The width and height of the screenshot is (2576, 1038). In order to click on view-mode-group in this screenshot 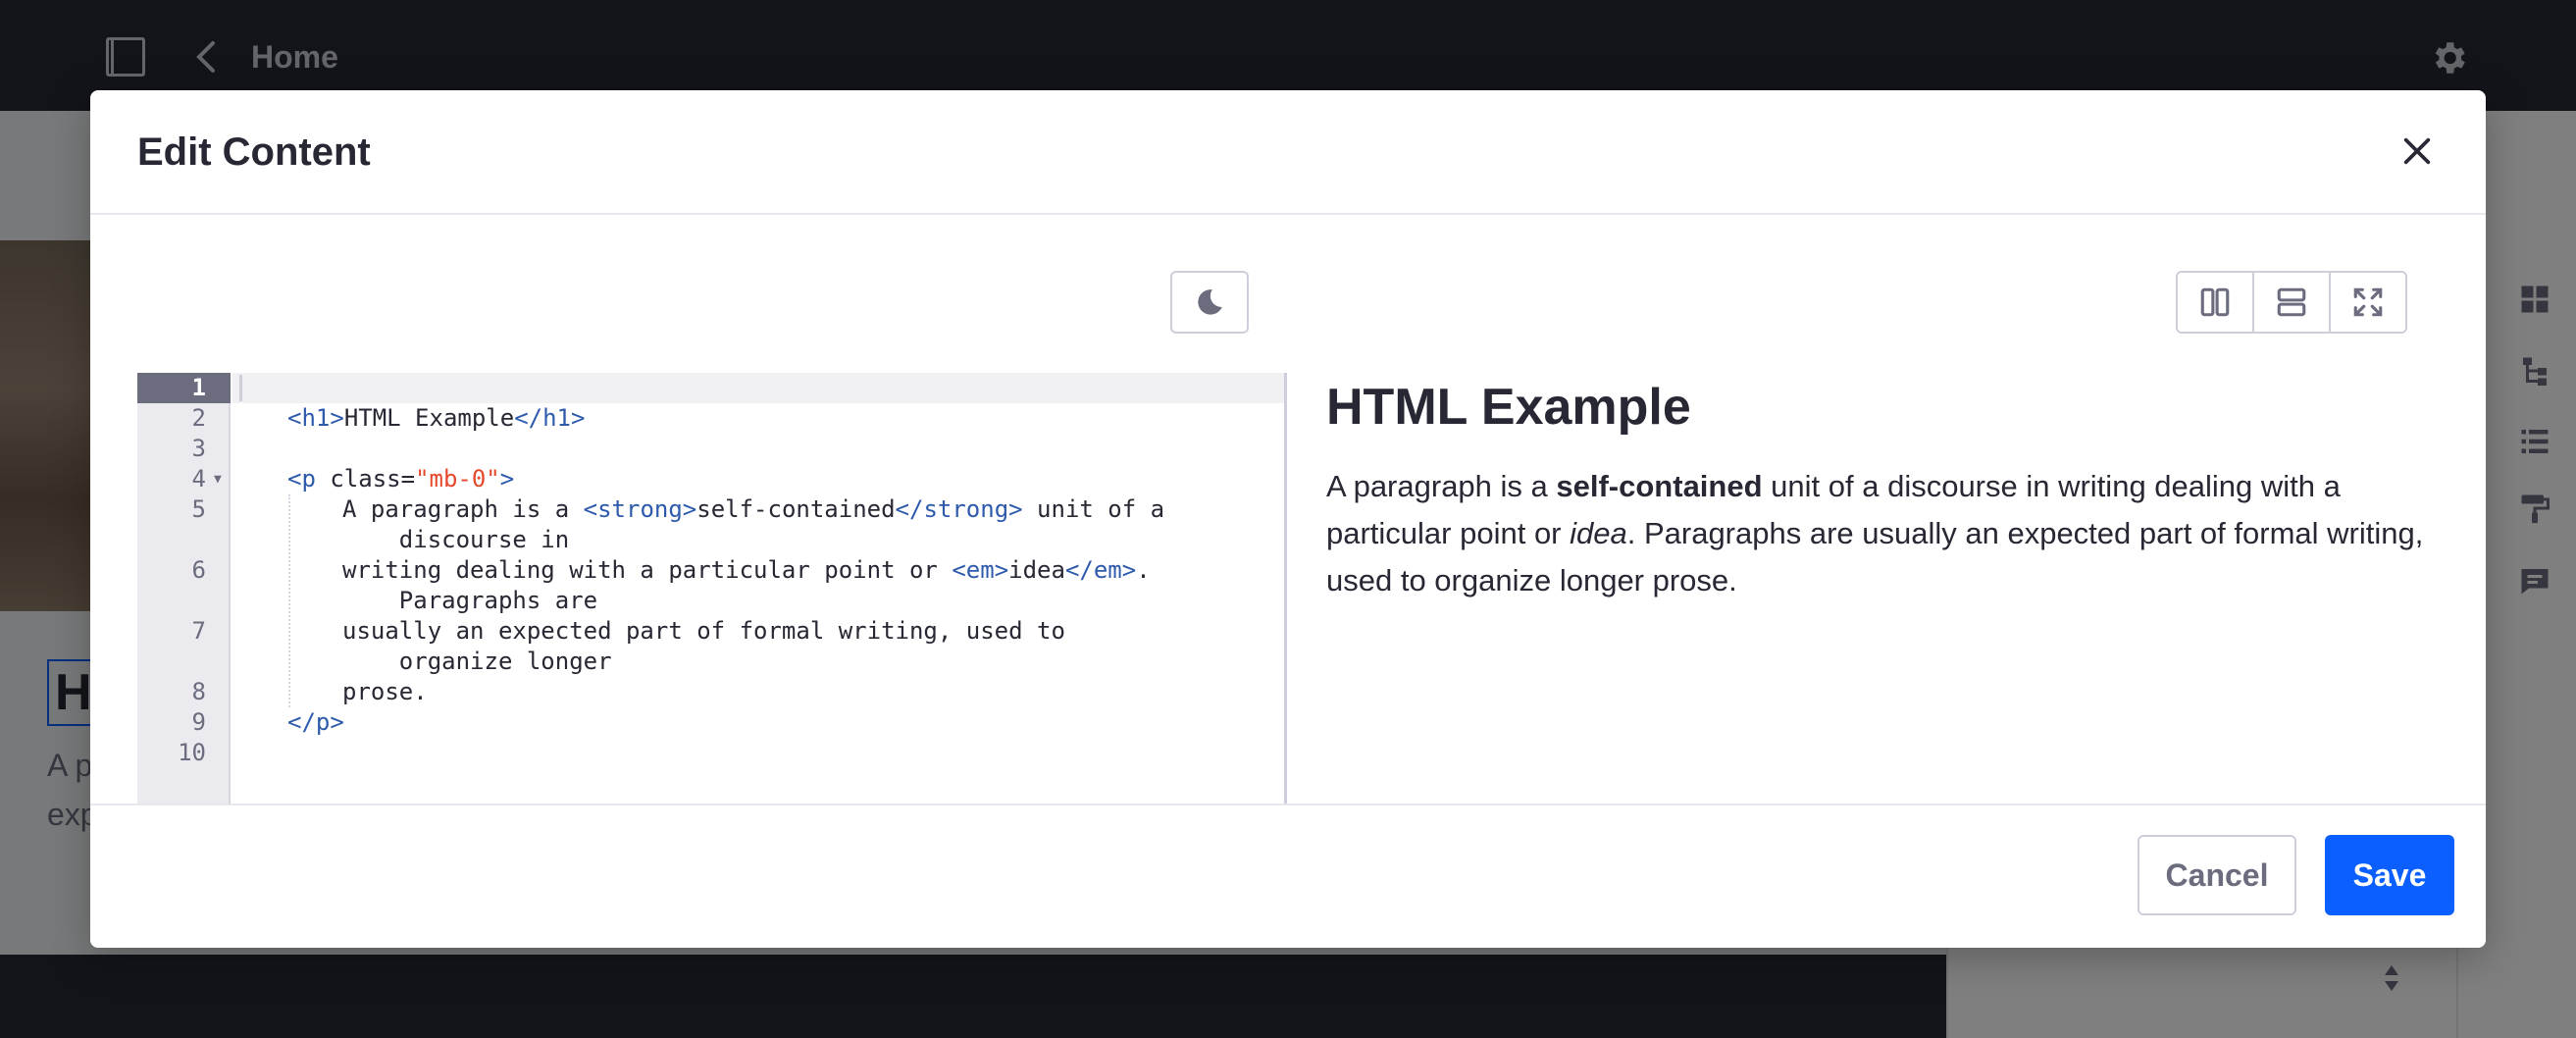, I will do `click(2291, 302)`.